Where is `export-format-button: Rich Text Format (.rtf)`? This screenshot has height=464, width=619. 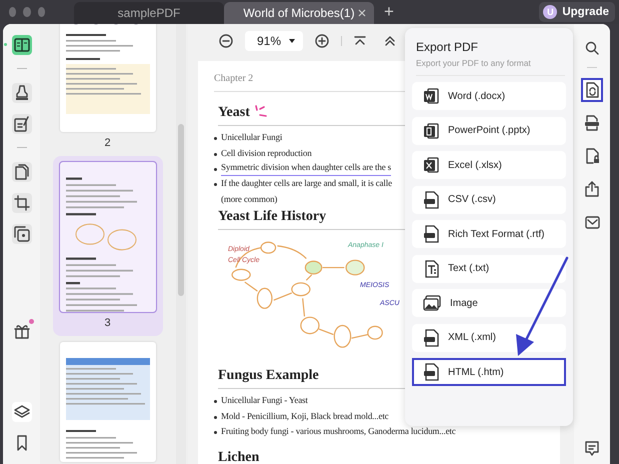
export-format-button: Rich Text Format (.rtf) is located at coordinates (489, 234).